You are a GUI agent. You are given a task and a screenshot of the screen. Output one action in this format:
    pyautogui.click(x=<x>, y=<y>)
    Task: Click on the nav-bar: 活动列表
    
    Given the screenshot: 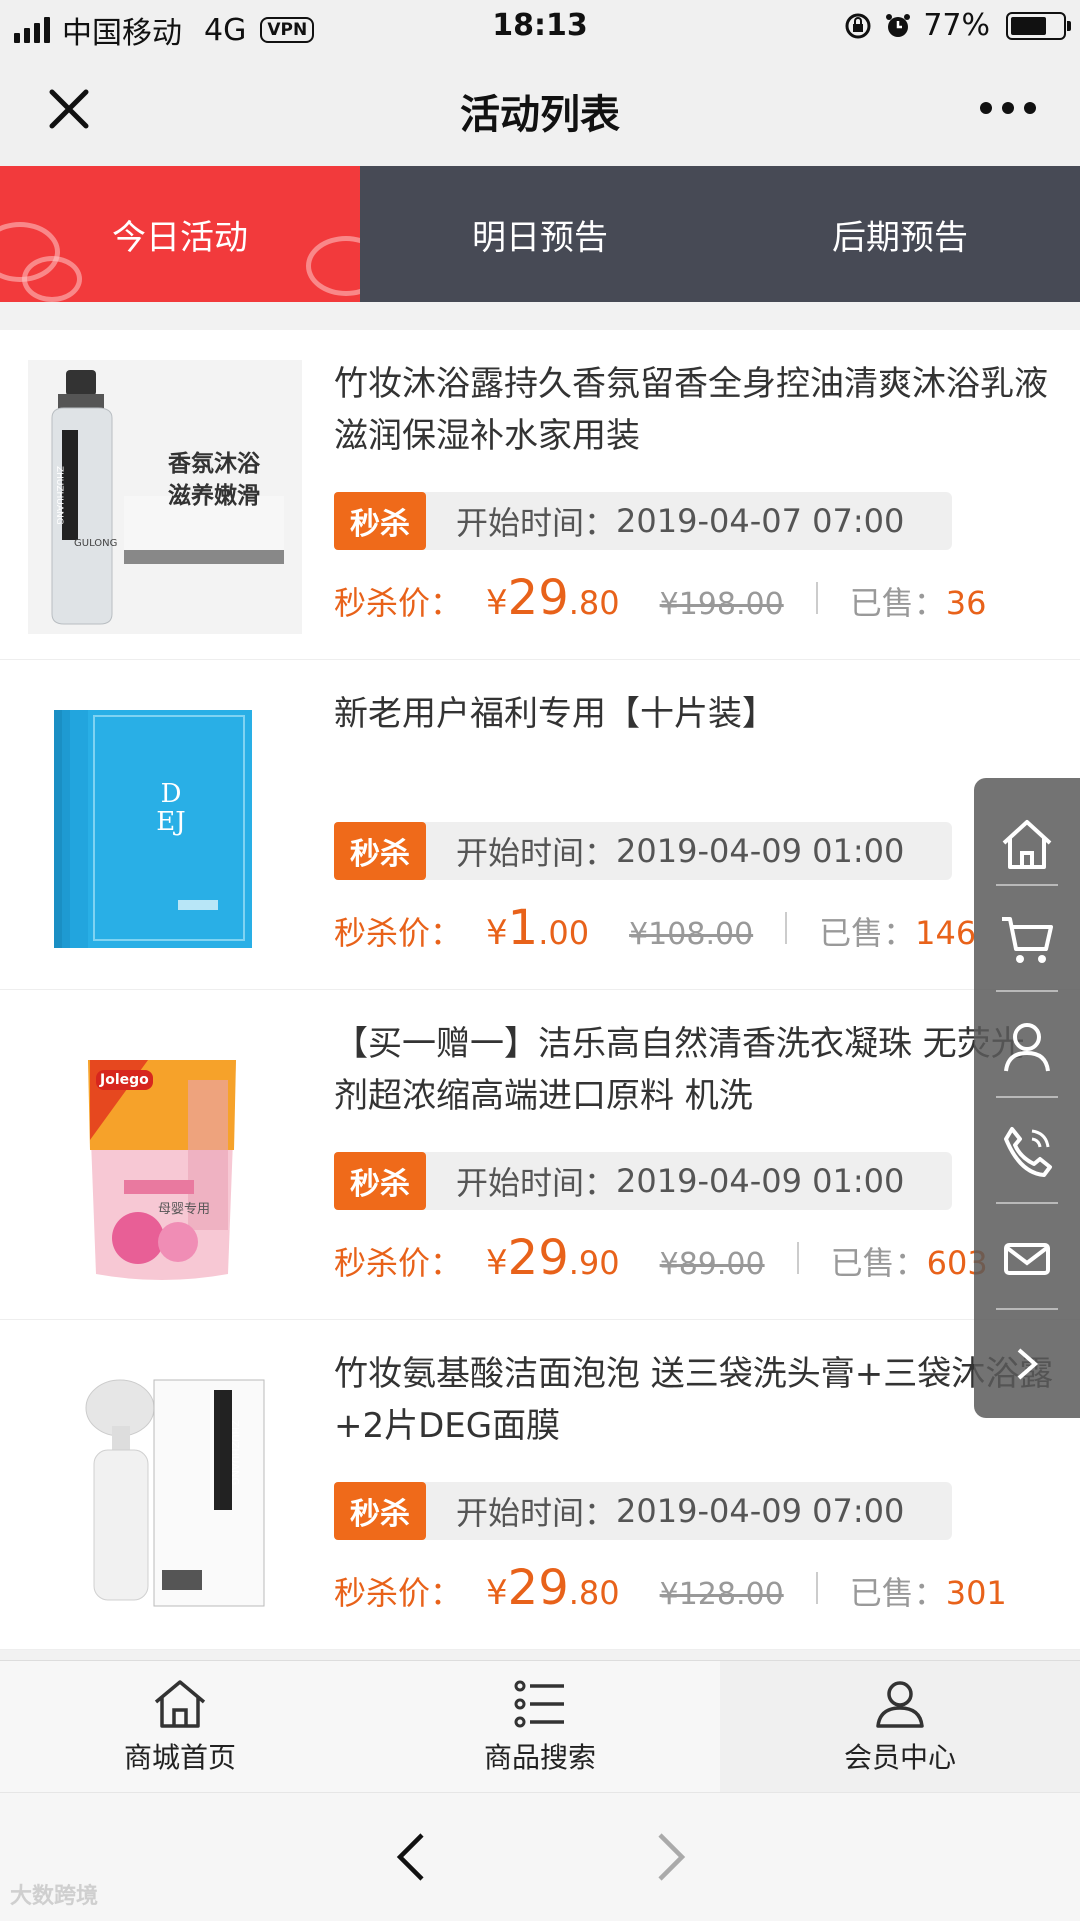 What is the action you would take?
    pyautogui.click(x=540, y=109)
    